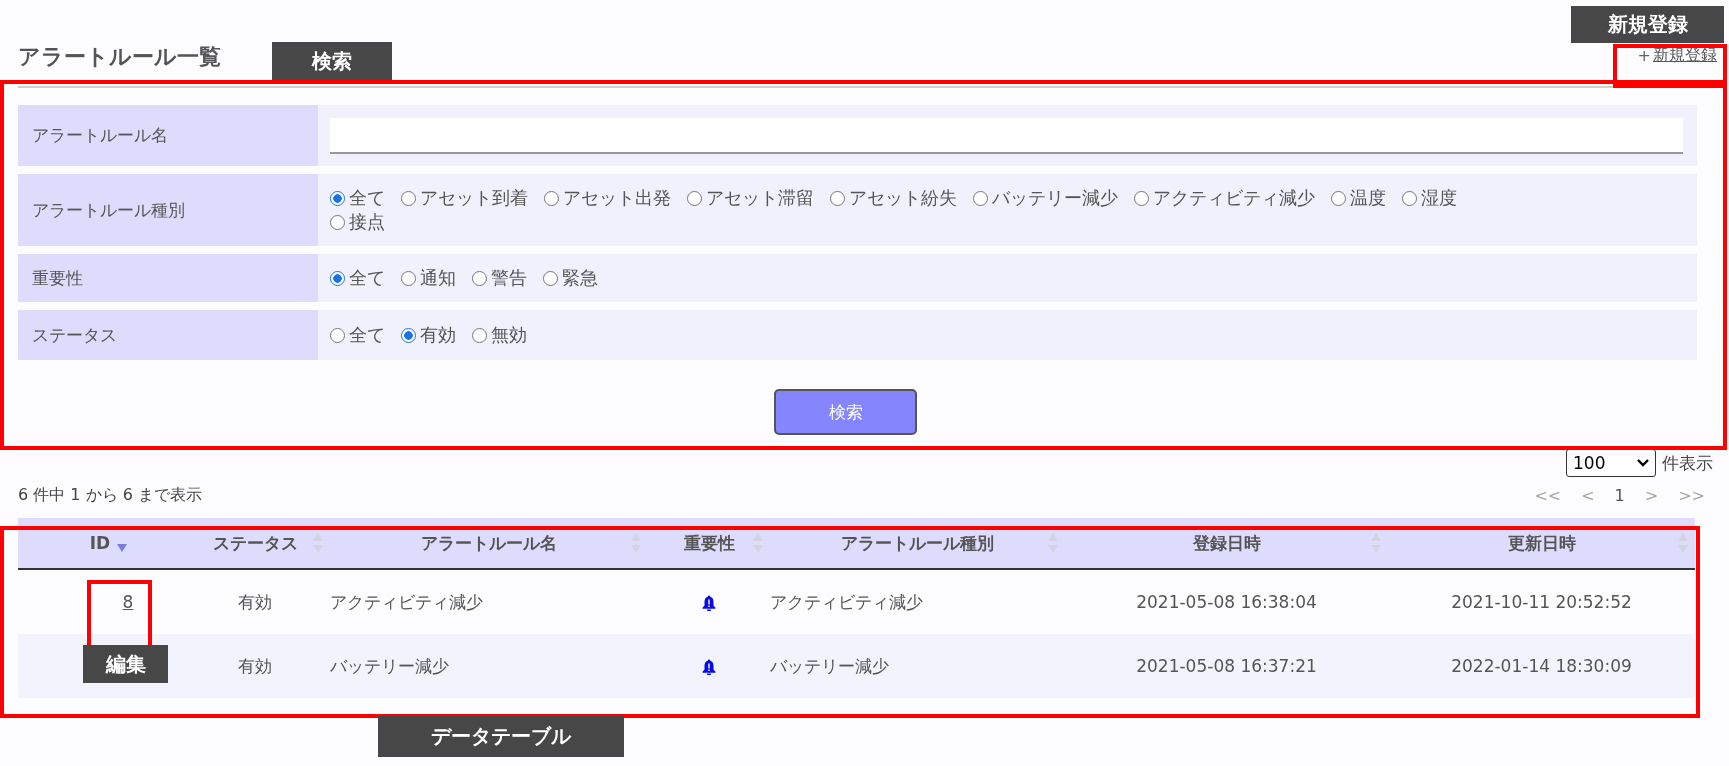 This screenshot has width=1729, height=766. I want to click on plus-sign: +, so click(1644, 55).